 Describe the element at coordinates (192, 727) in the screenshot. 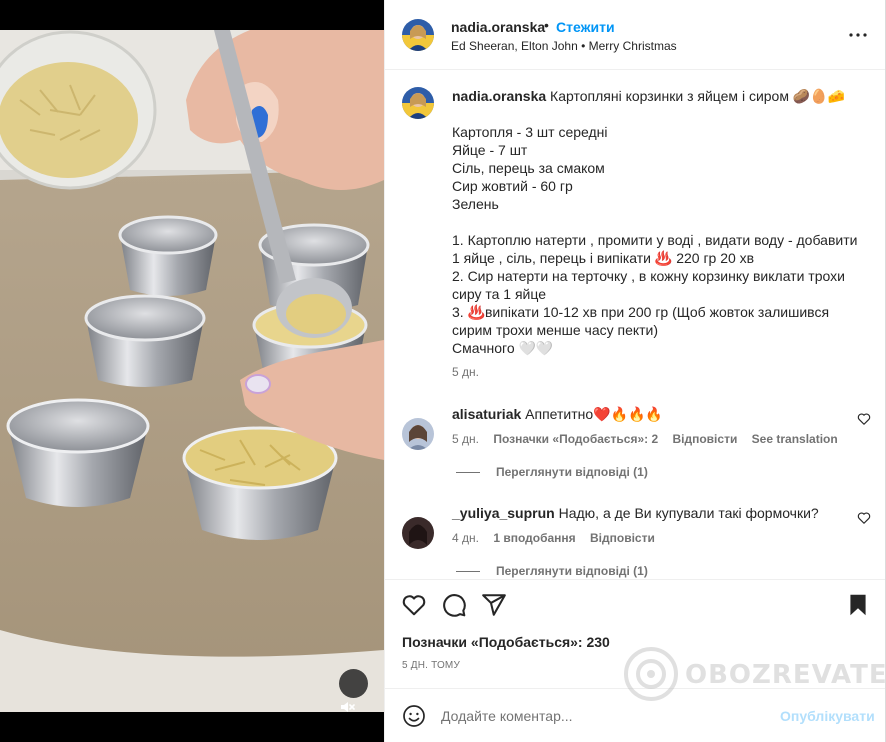

I see `video-letterbox-bottom` at that location.